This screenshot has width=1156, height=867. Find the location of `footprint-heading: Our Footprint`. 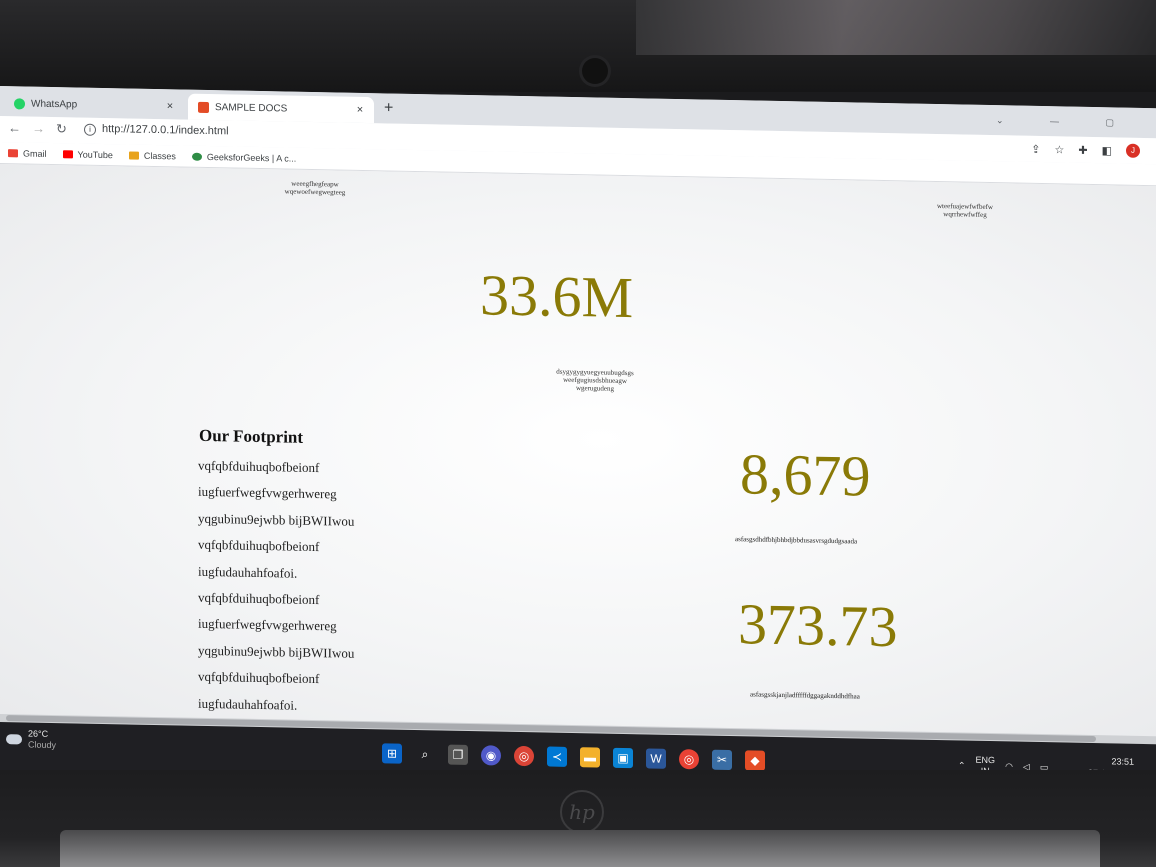

footprint-heading: Our Footprint is located at coordinates (251, 436).